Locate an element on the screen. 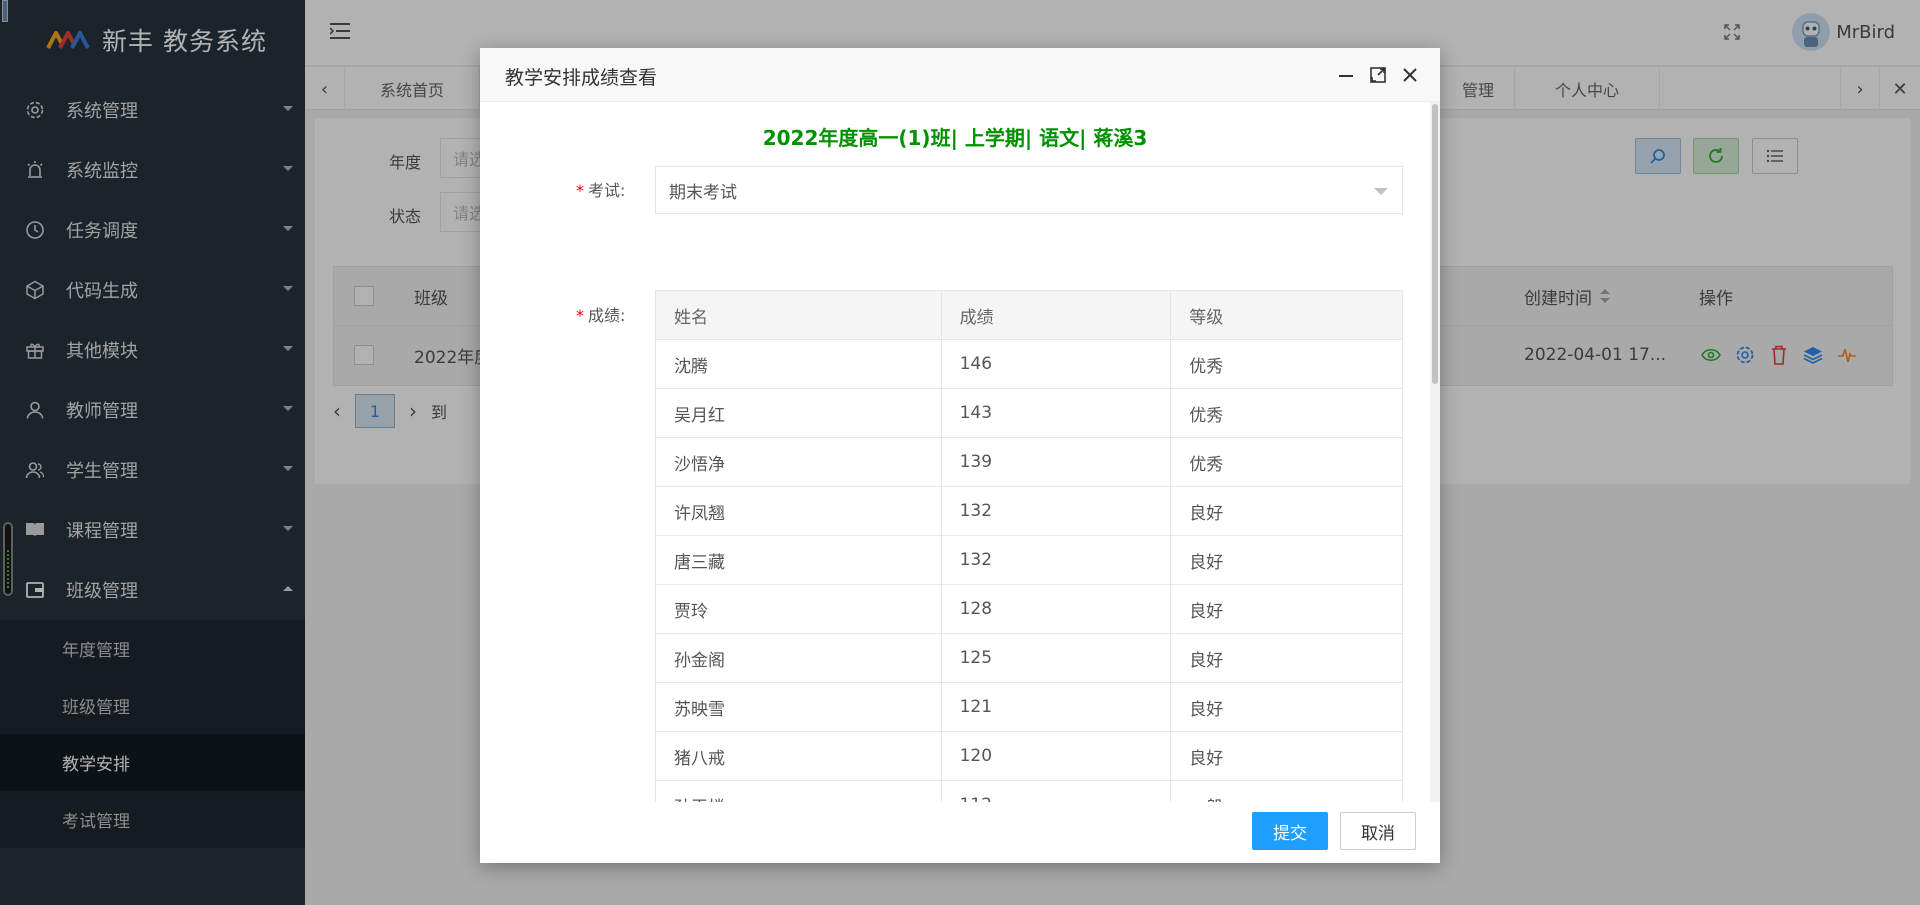  table-row: 猪八戒 120 良好 is located at coordinates (1029, 756).